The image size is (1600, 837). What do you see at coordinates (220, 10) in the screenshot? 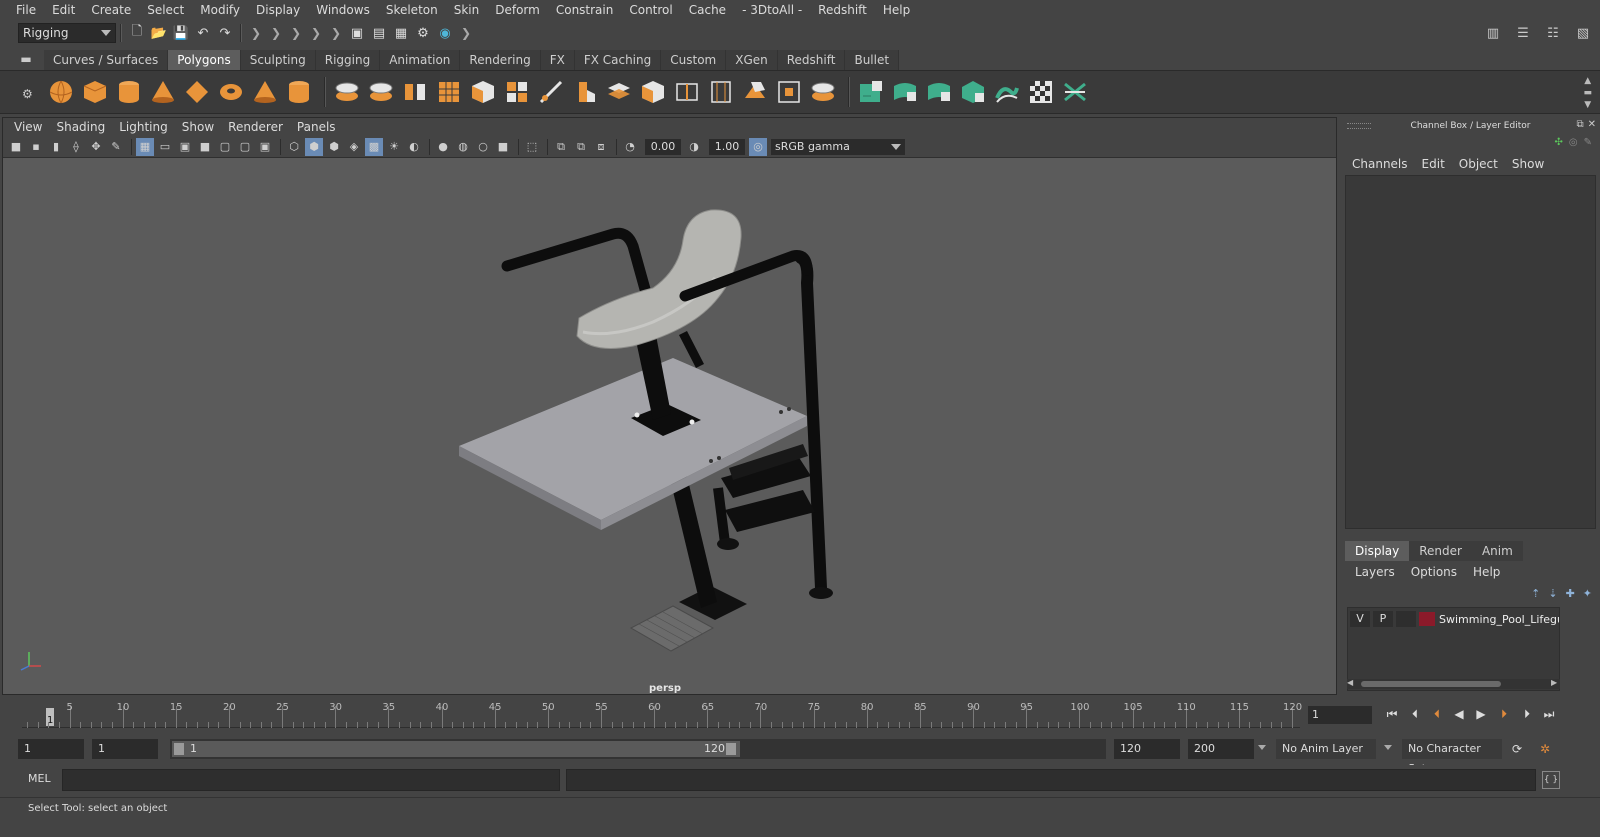
I see `menu-modify: Modify` at bounding box center [220, 10].